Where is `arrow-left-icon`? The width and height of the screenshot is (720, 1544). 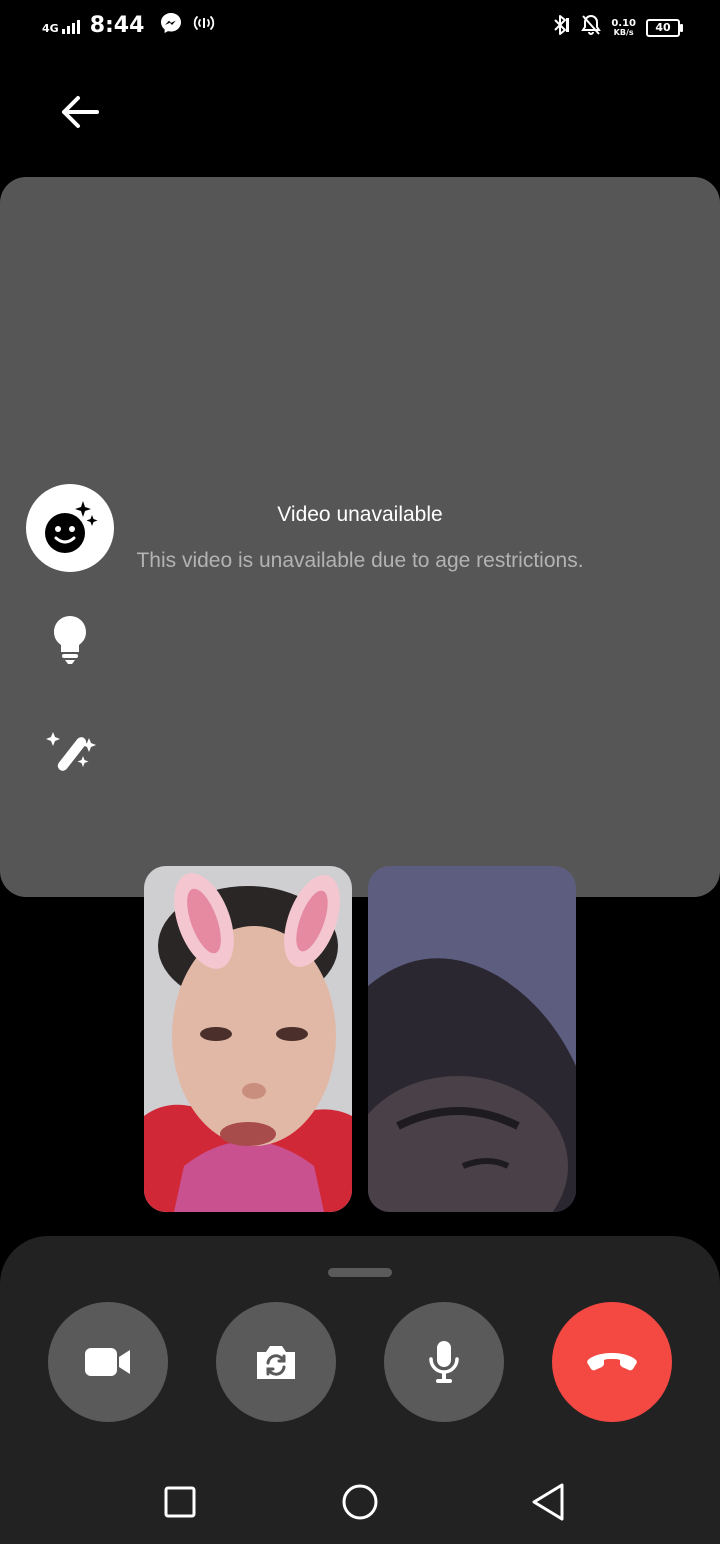 arrow-left-icon is located at coordinates (80, 112).